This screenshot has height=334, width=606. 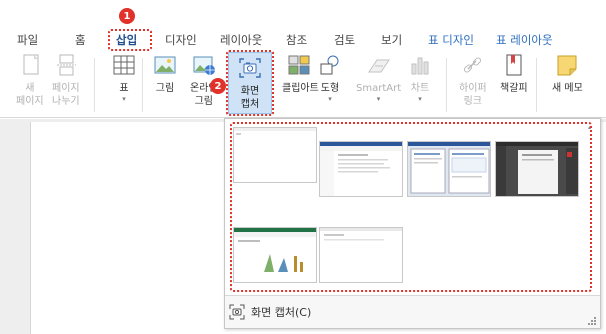 I want to click on tab-table-design: 표 디자인, so click(x=451, y=40).